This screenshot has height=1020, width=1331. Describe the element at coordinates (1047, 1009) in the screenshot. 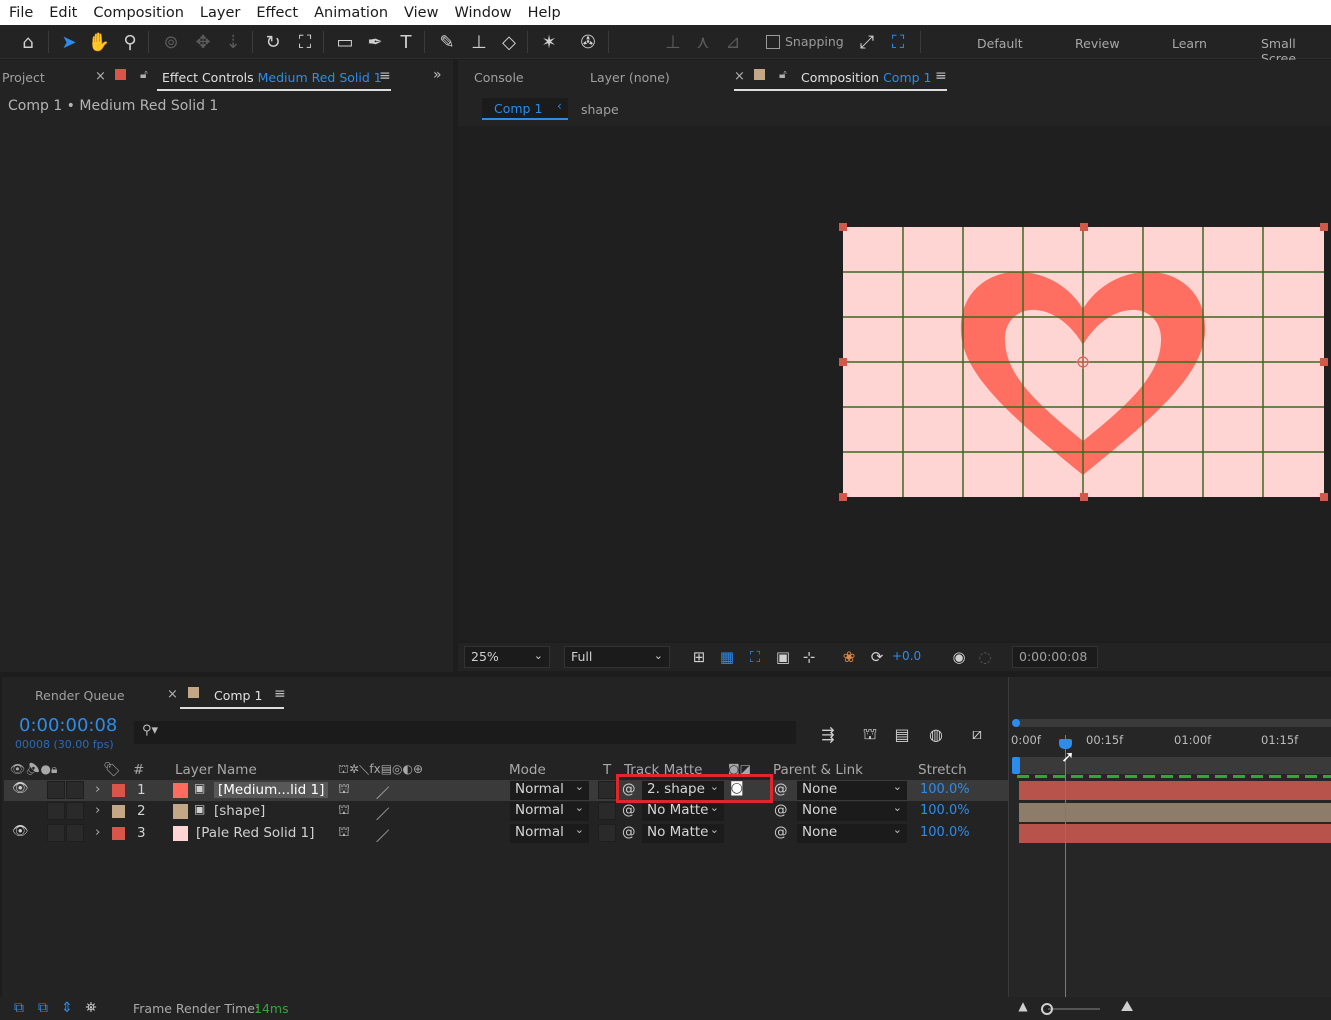

I see `zoom-slider-knob` at that location.